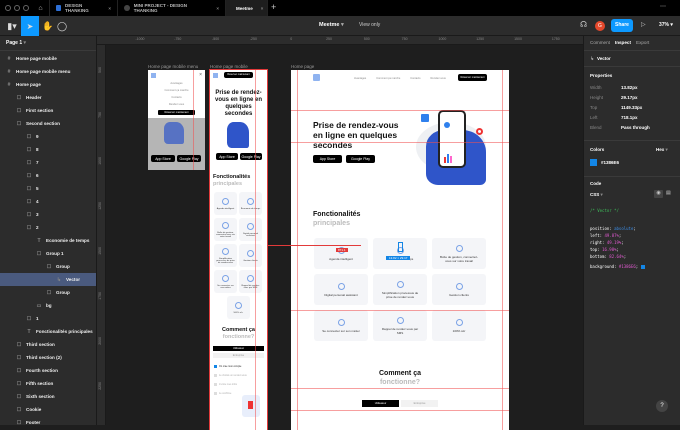 This screenshot has height=430, width=680. I want to click on step-item: On crée mon compte, so click(227, 366).